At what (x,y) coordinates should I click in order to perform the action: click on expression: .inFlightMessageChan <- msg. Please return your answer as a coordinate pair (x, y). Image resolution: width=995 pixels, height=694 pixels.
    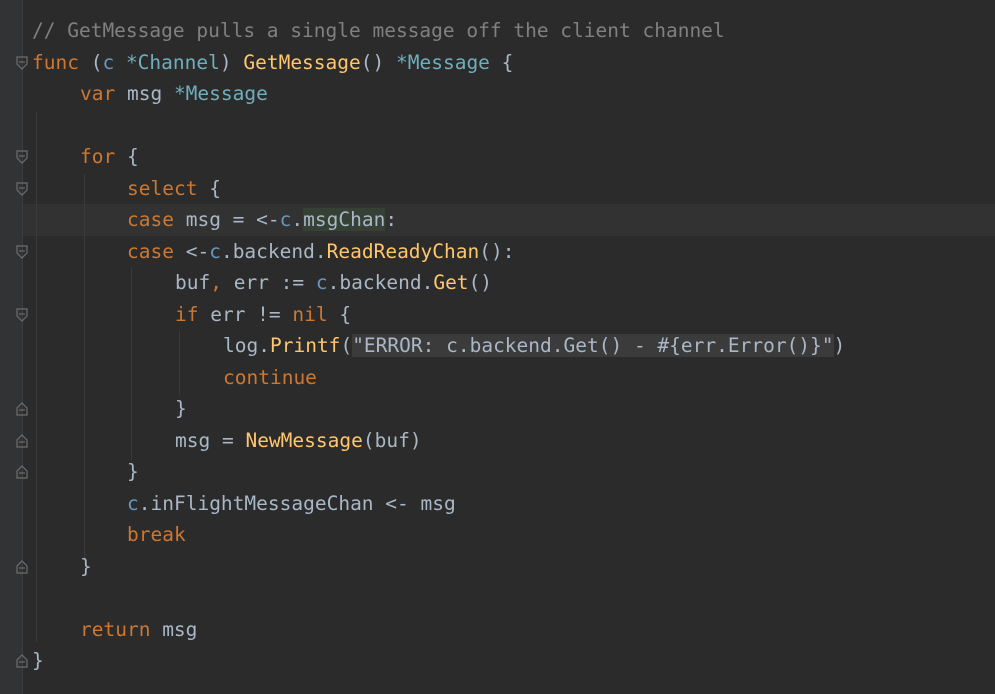
    Looking at the image, I should click on (297, 503).